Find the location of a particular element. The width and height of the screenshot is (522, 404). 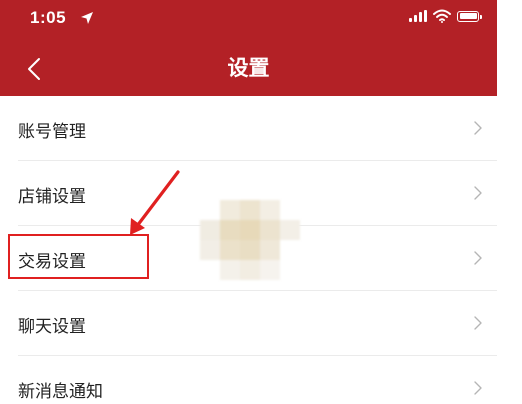

status-indicators is located at coordinates (445, 16).